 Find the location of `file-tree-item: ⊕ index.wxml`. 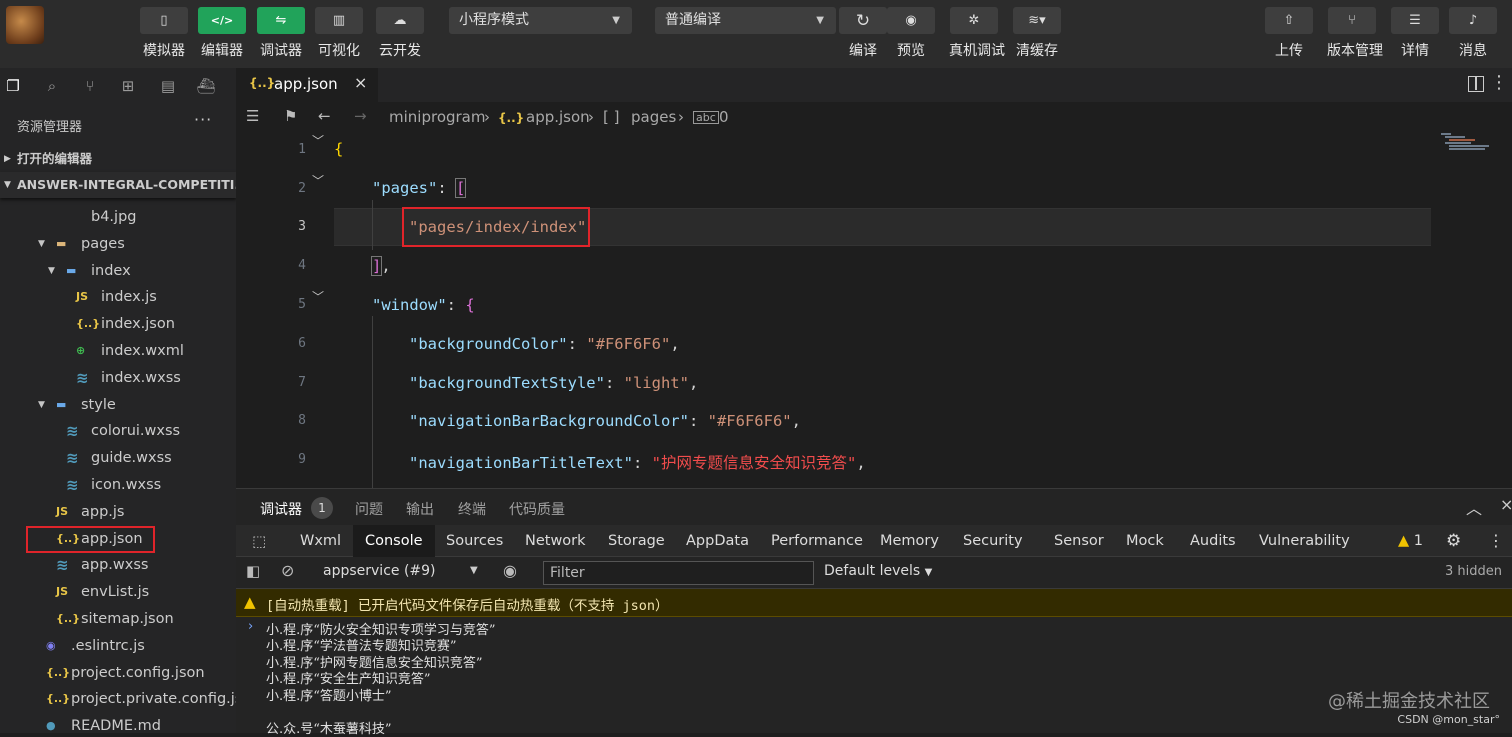

file-tree-item: ⊕ index.wxml is located at coordinates (118, 351).